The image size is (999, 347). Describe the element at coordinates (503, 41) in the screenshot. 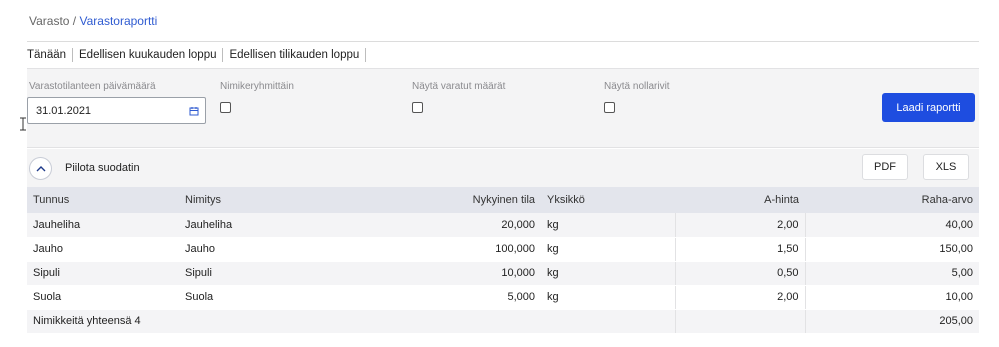

I see `header-divider` at that location.